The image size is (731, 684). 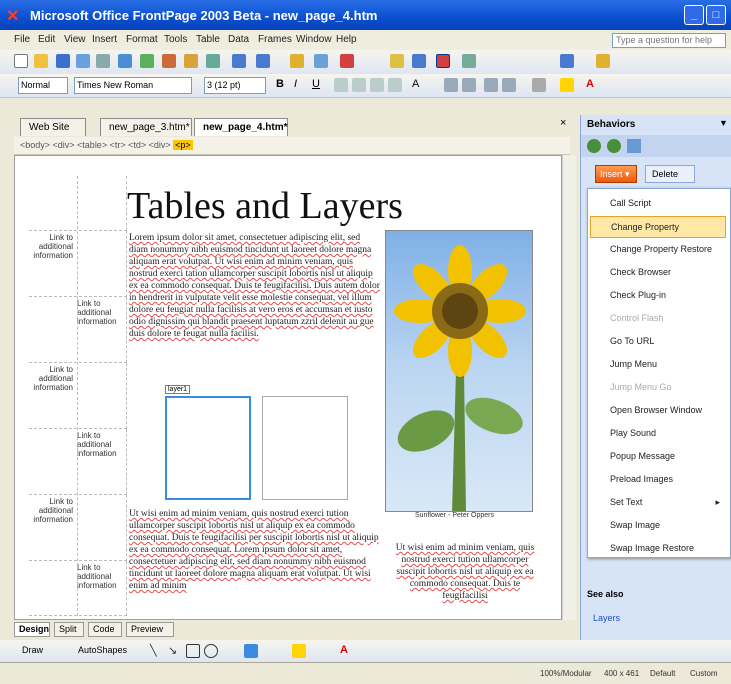 I want to click on increase-font-icon: A, so click(x=419, y=85).